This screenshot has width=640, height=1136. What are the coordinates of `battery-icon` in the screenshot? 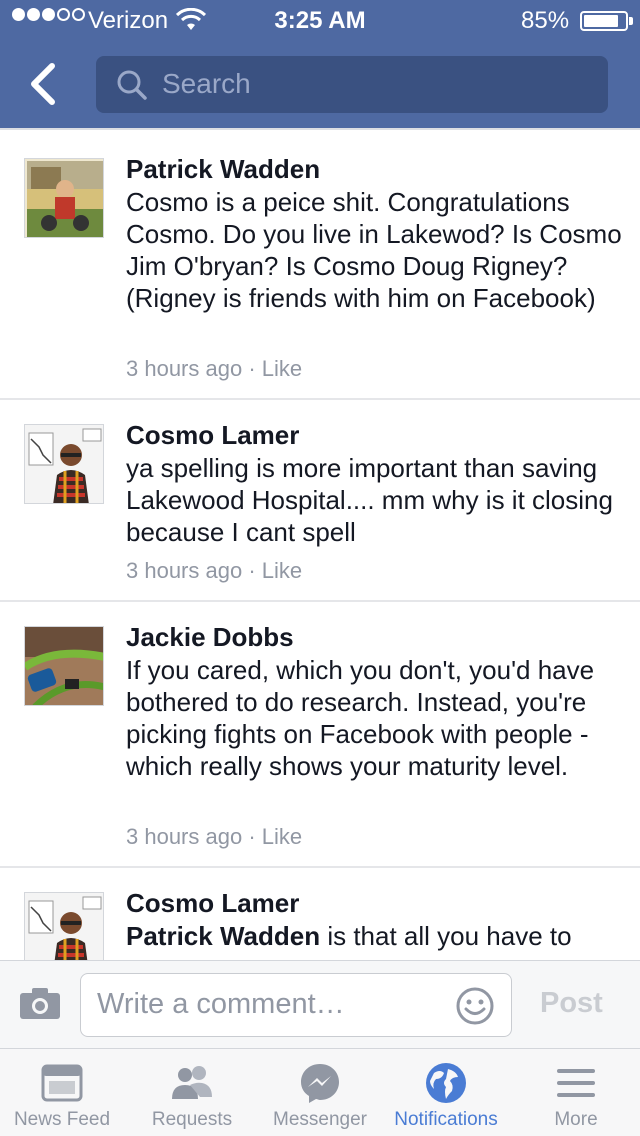 It's located at (604, 21).